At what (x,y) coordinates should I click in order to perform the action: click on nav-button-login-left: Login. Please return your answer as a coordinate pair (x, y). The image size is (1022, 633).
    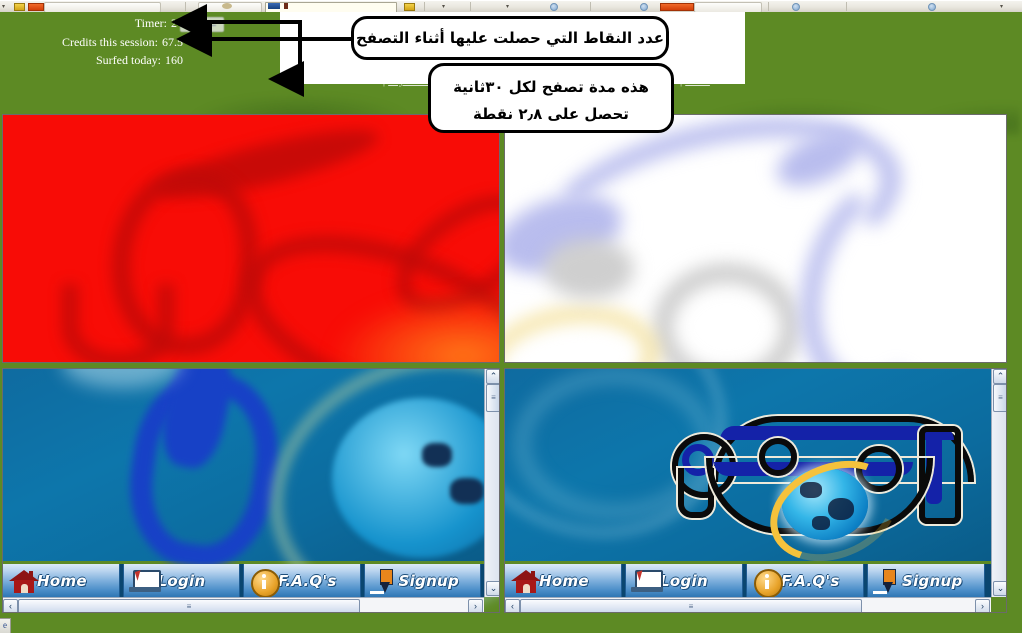
    Looking at the image, I should click on (181, 580).